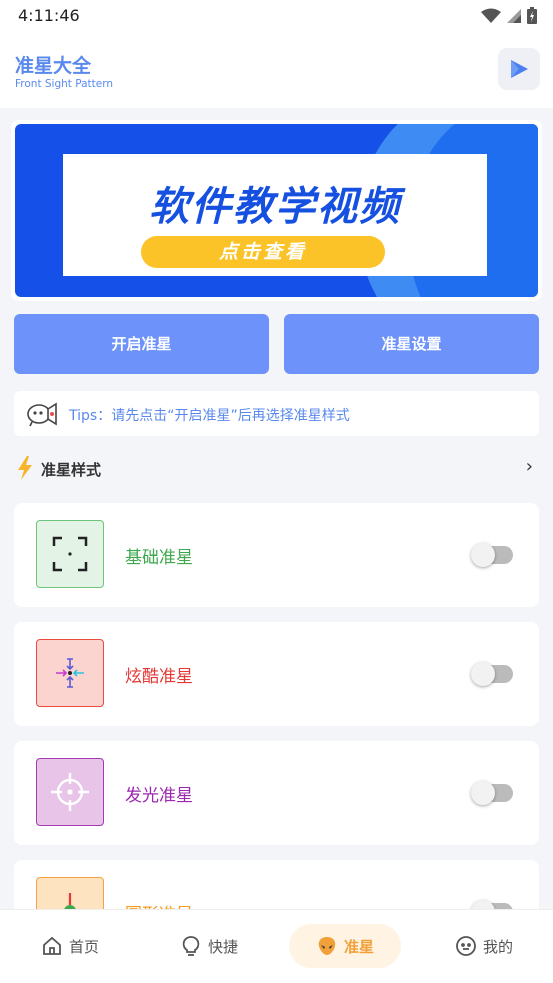 The width and height of the screenshot is (553, 983). I want to click on play-button, so click(519, 69).